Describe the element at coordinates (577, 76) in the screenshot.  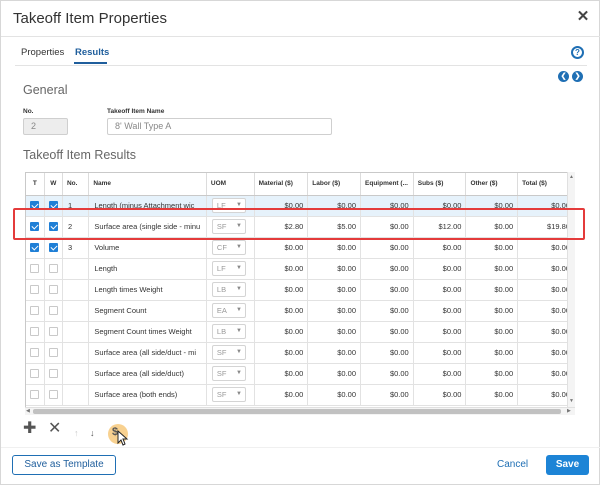
I see `next-item-icon: ❯` at that location.